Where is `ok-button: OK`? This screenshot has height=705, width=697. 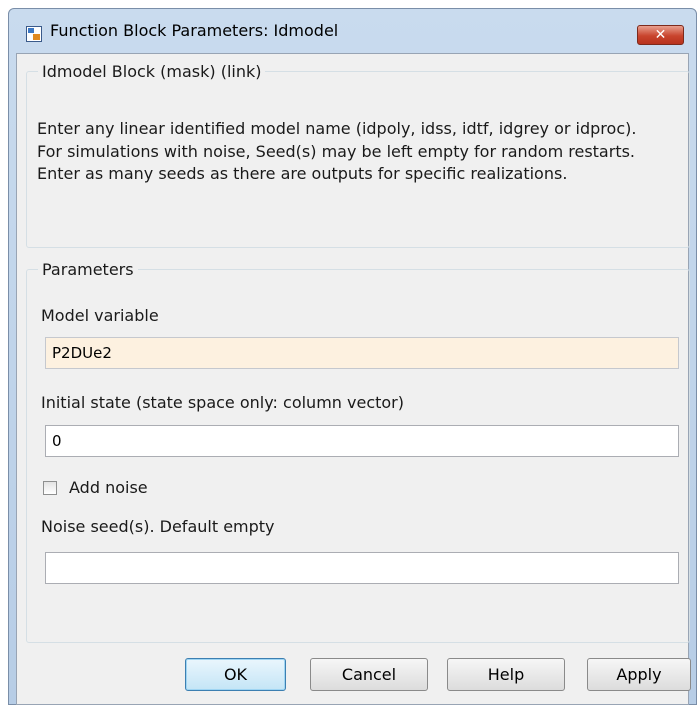 ok-button: OK is located at coordinates (235, 674).